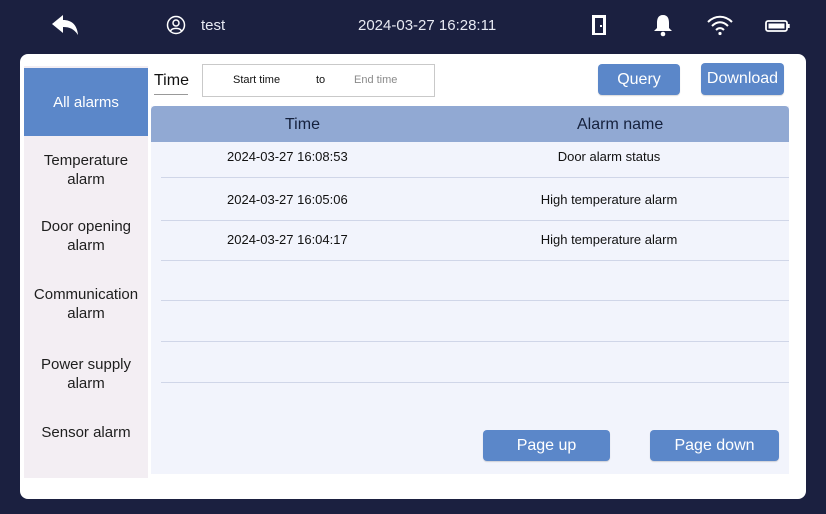 The width and height of the screenshot is (826, 514). Describe the element at coordinates (287, 156) in the screenshot. I see `row-time: 2024-03-27 16:08:53` at that location.